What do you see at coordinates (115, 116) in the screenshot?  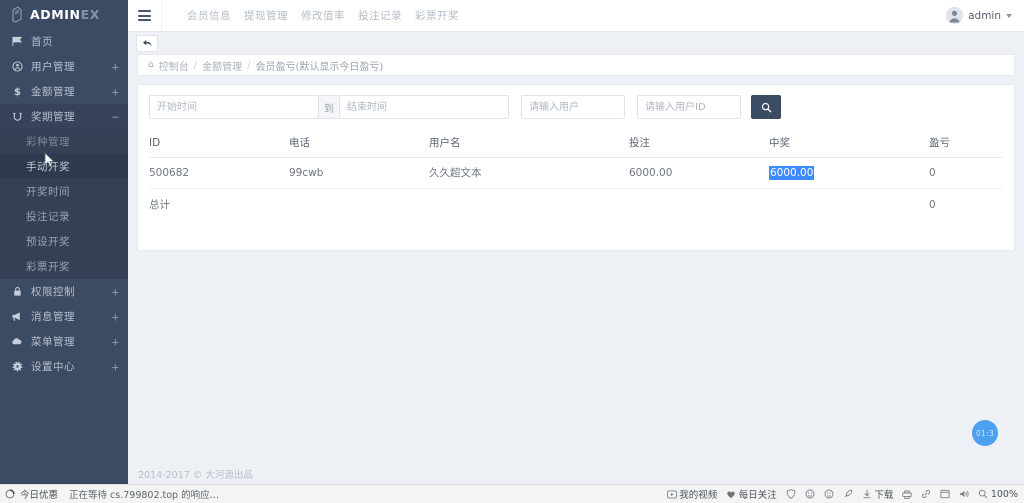 I see `sidebar-collapse-indicator: −` at bounding box center [115, 116].